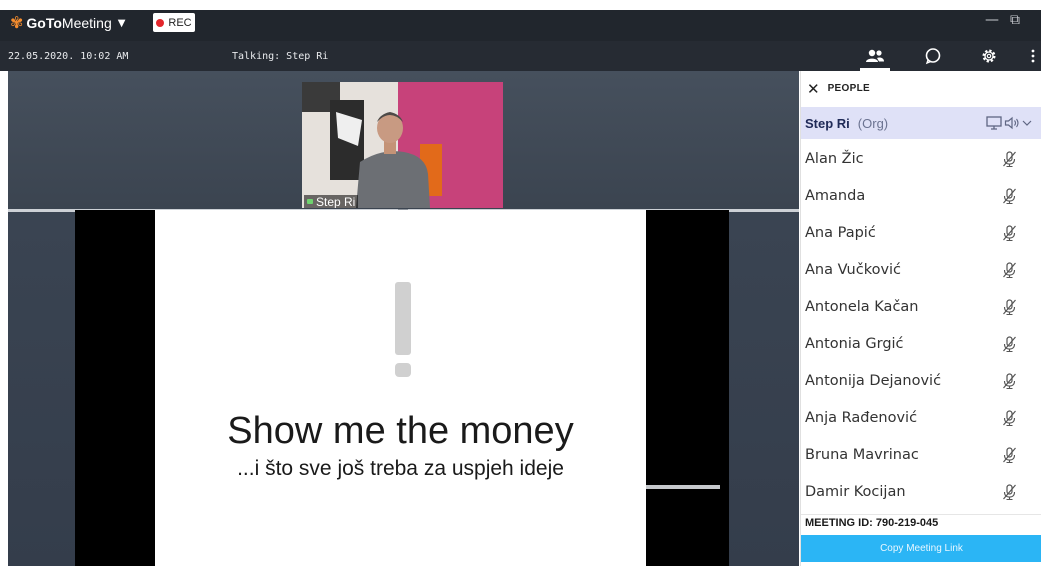 The width and height of the screenshot is (1041, 566). Describe the element at coordinates (921, 418) in the screenshot. I see `attendee-row: Anja Rađenović` at that location.